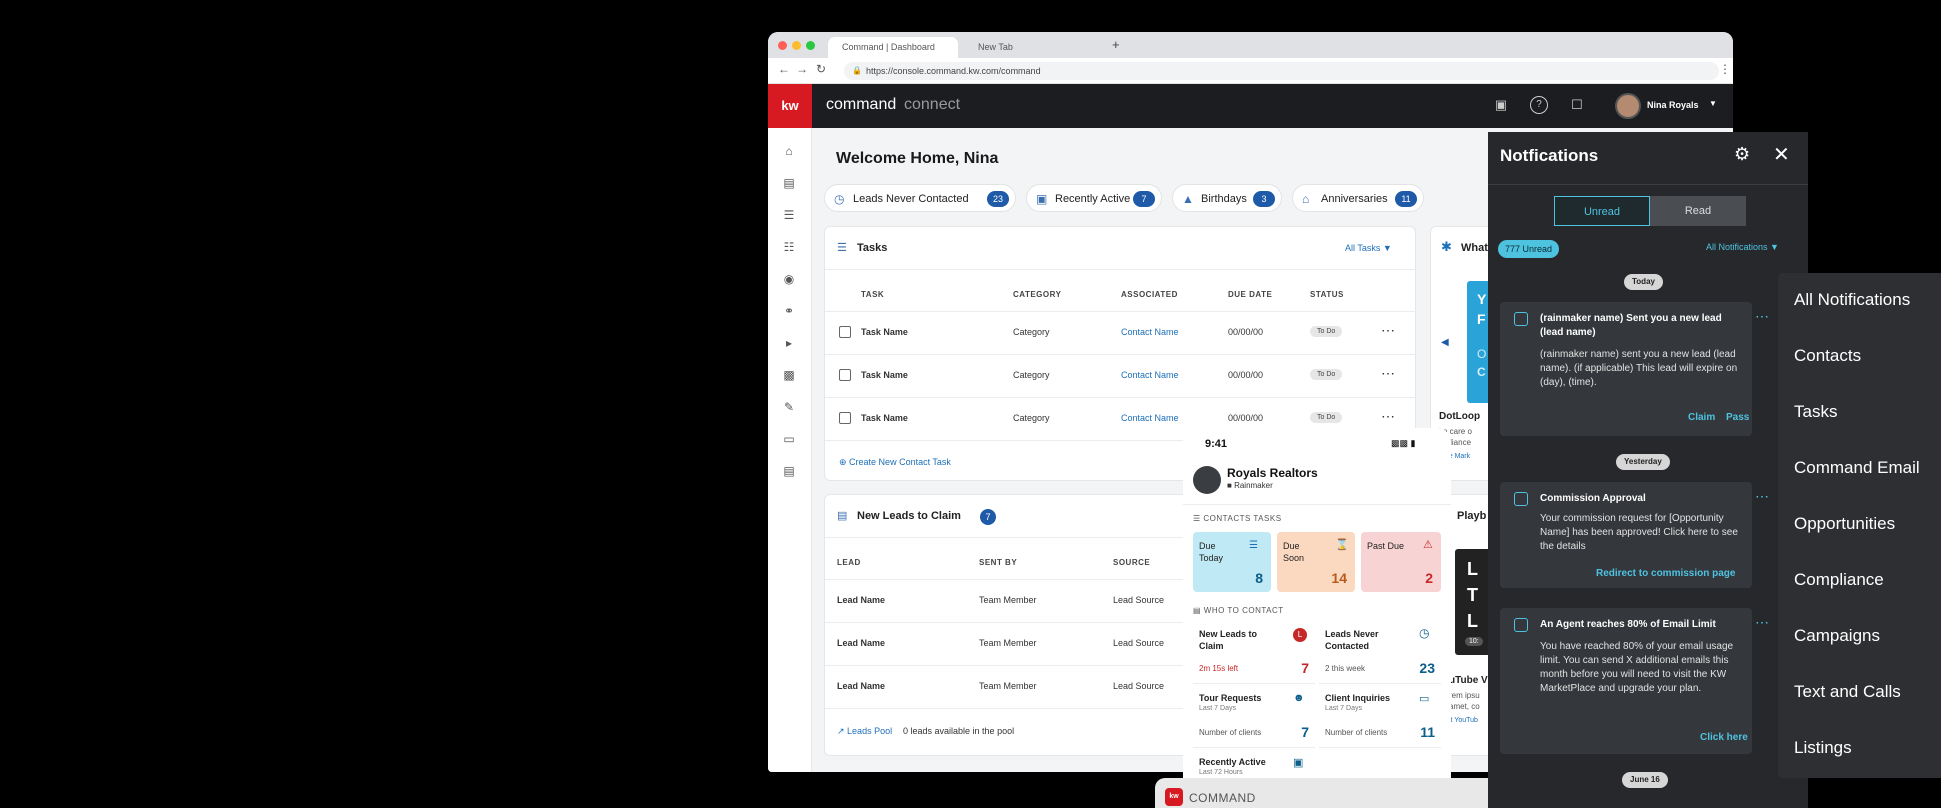 Image resolution: width=1941 pixels, height=808 pixels. I want to click on click-here-link: Click here, so click(1724, 737).